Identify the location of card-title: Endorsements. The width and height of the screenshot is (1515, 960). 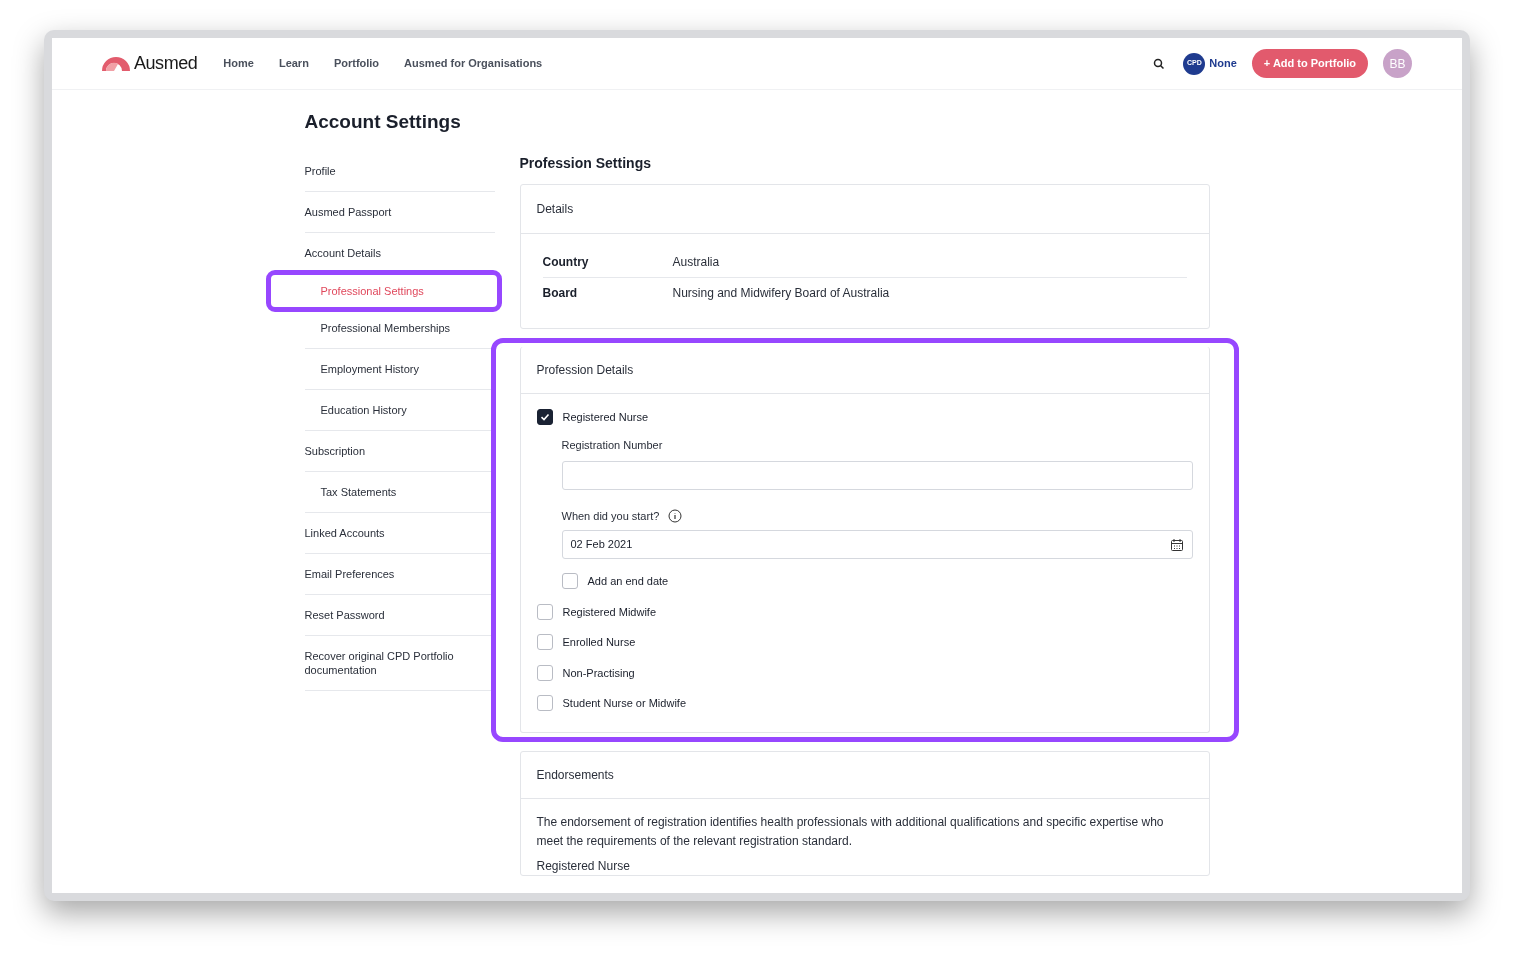
(864, 775).